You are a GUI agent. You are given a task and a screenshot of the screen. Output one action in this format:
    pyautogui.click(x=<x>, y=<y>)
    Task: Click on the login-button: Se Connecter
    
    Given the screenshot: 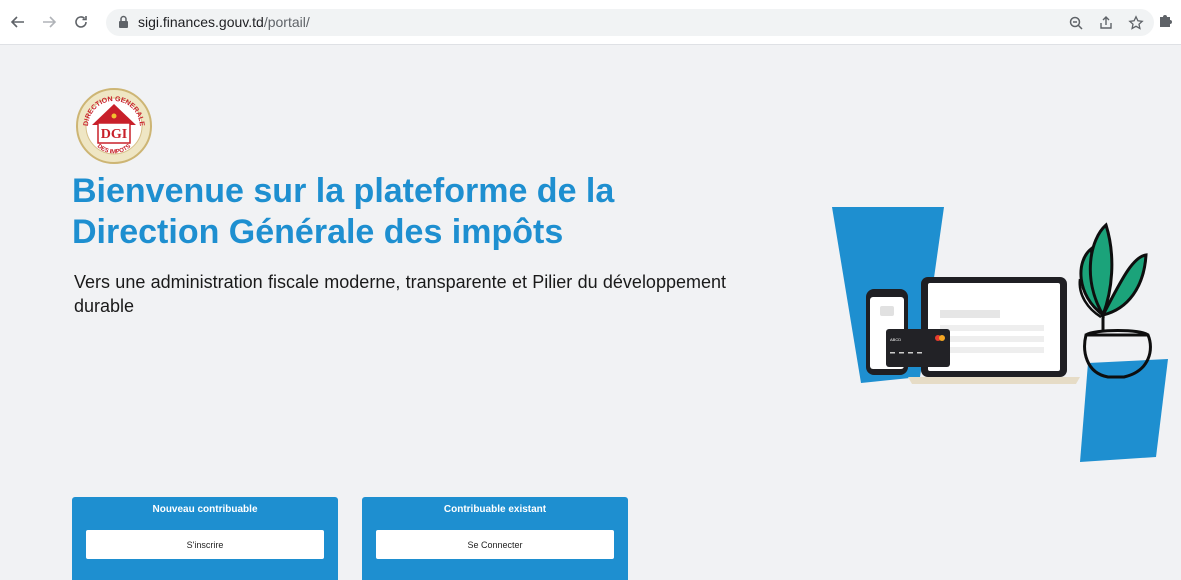 What is the action you would take?
    pyautogui.click(x=495, y=544)
    